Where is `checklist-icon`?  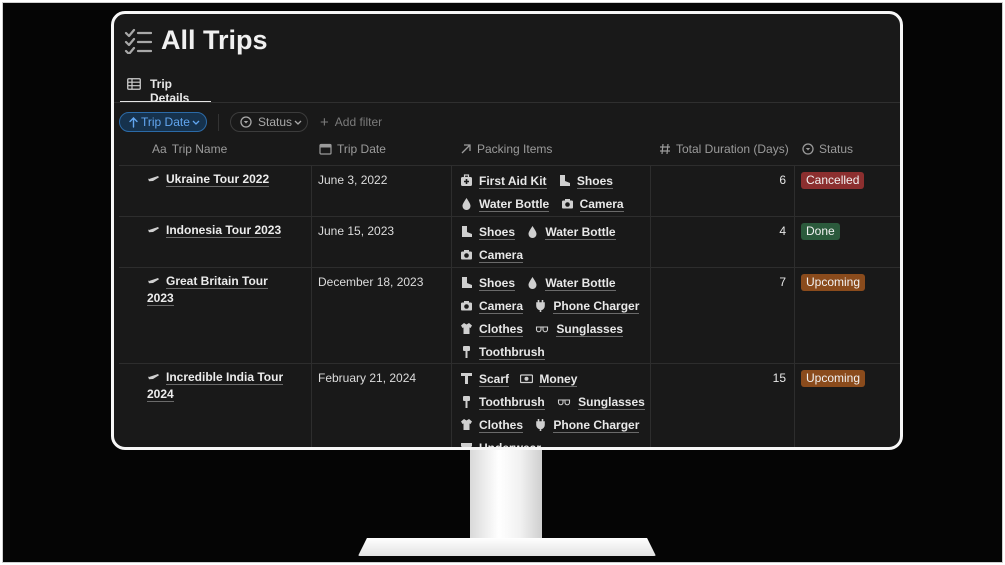
checklist-icon is located at coordinates (138, 41).